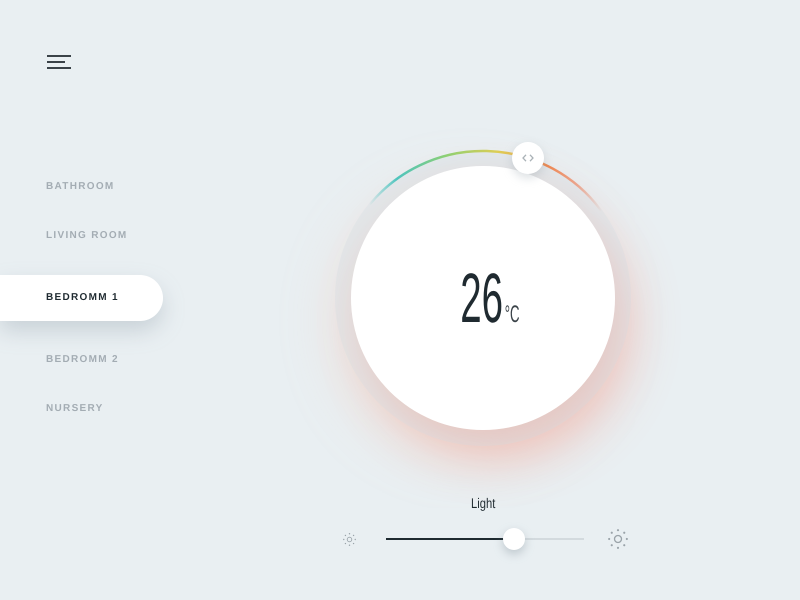  I want to click on menu-icon, so click(59, 62).